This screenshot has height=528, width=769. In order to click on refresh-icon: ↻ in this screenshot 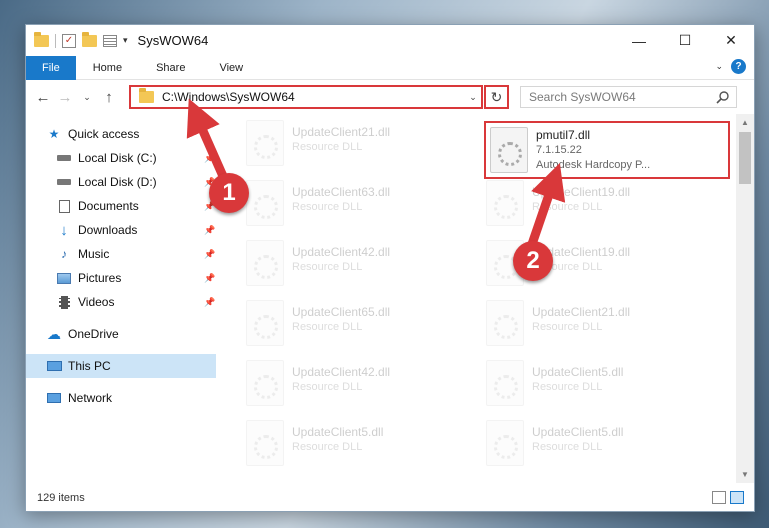, I will do `click(496, 96)`.